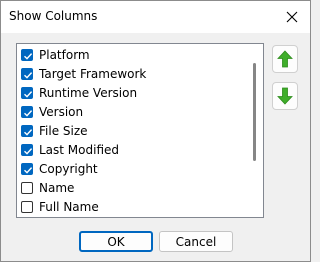  Describe the element at coordinates (27, 188) in the screenshot. I see `name-checkbox` at that location.